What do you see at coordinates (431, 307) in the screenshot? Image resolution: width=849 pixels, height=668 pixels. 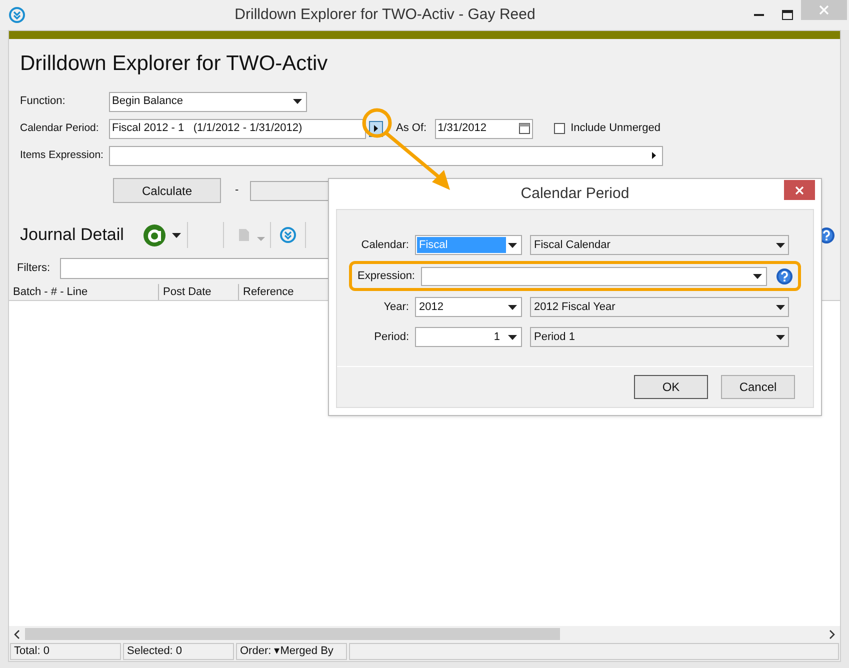 I see `dropdown-value: 2012` at bounding box center [431, 307].